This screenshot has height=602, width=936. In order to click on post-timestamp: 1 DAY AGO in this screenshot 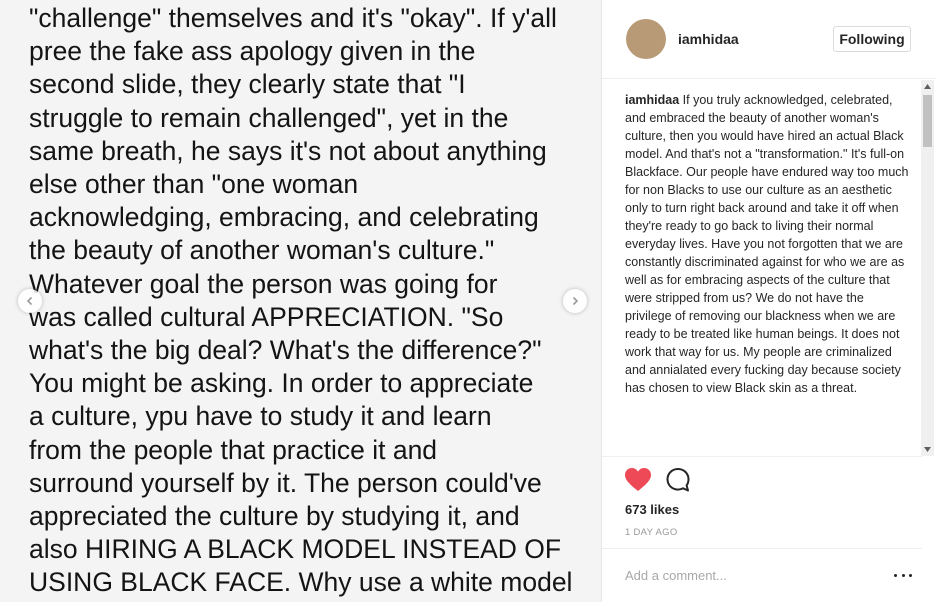, I will do `click(651, 532)`.